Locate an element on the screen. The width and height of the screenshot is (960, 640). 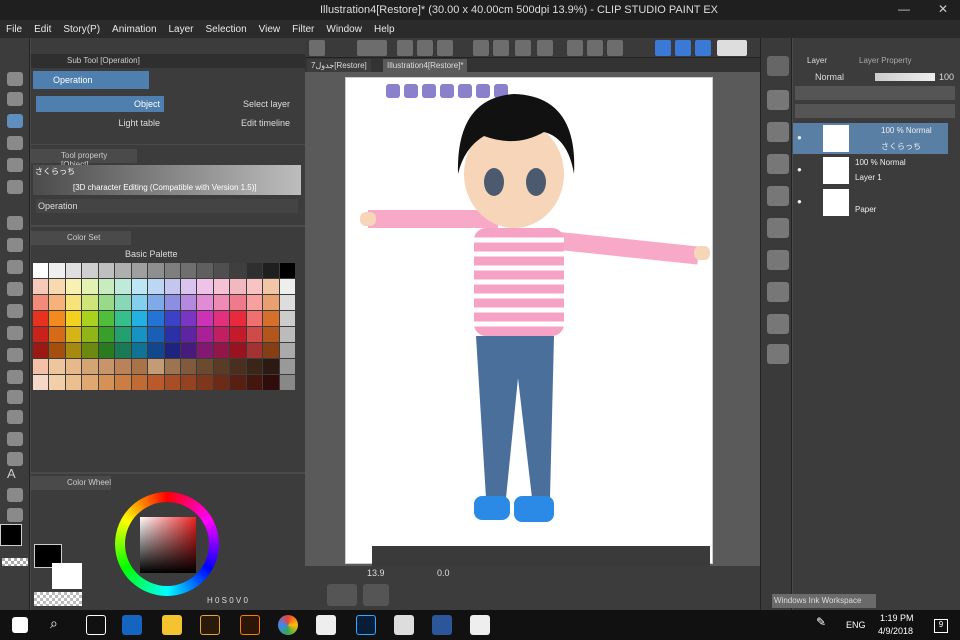
snap-grid-icon is located at coordinates (703, 48).